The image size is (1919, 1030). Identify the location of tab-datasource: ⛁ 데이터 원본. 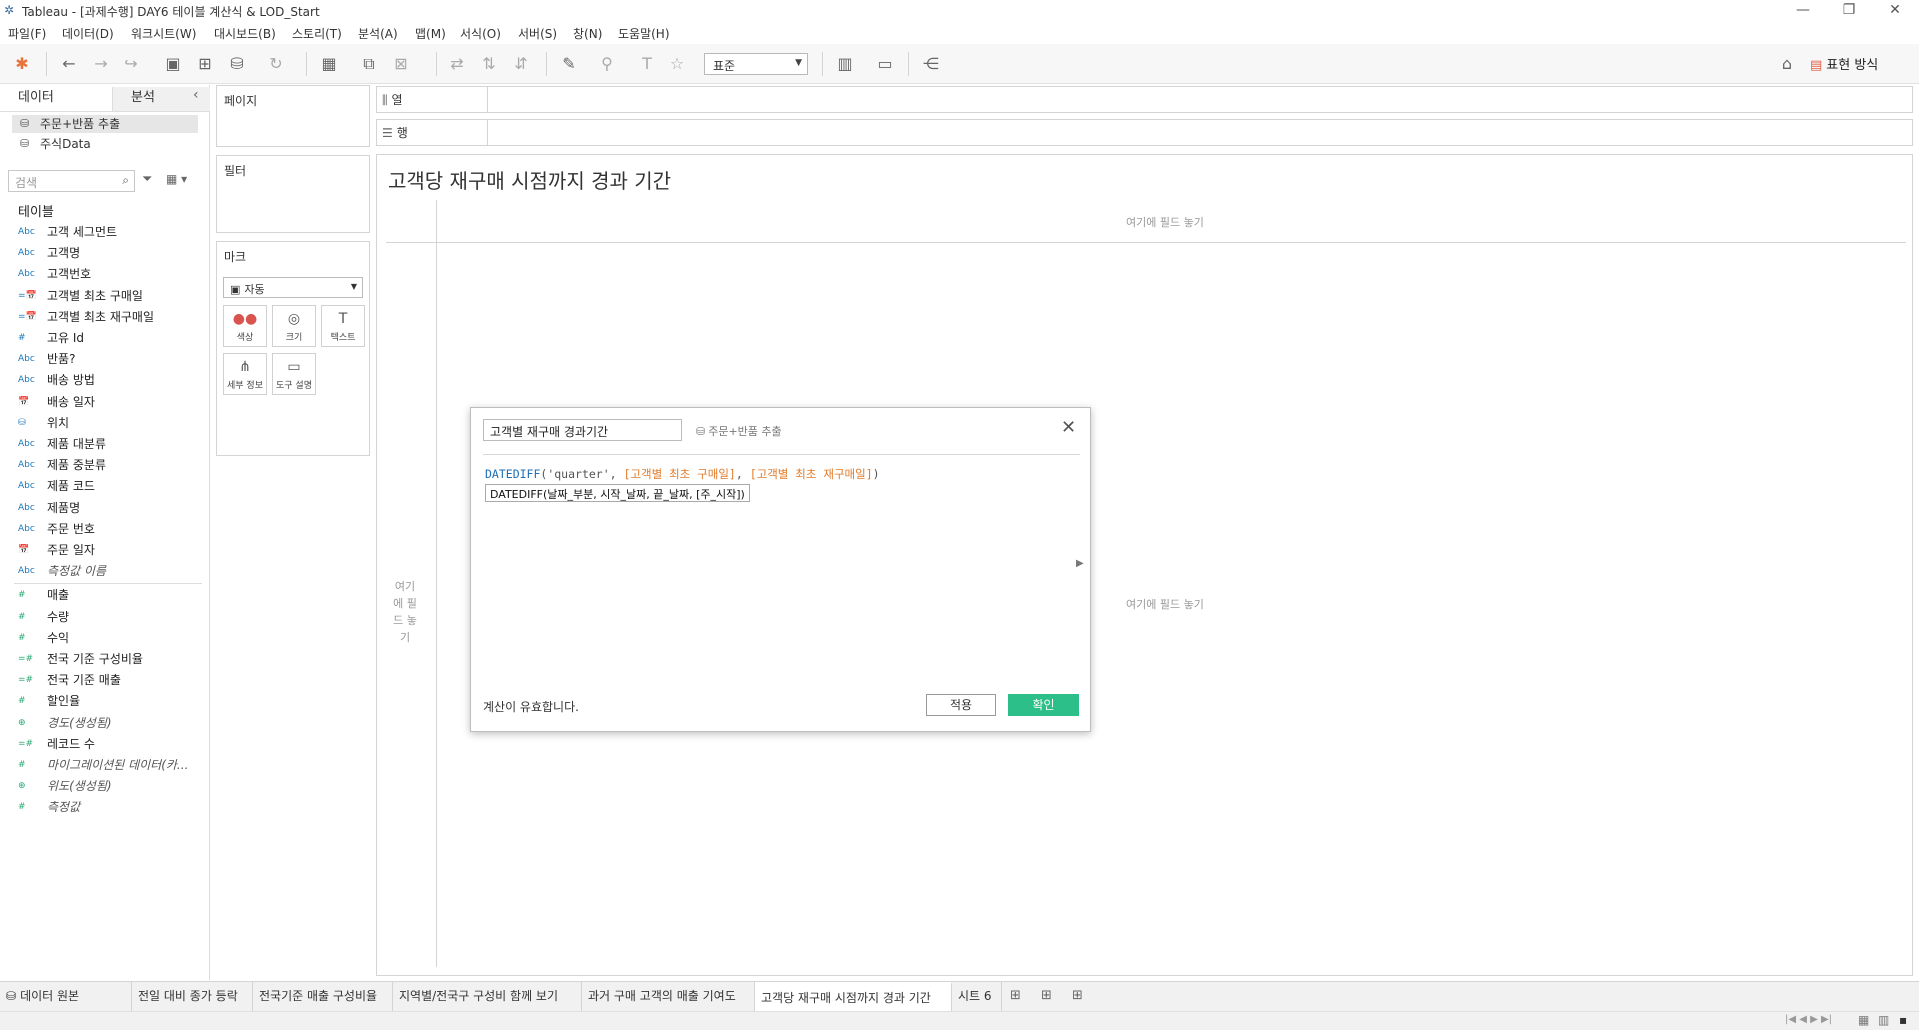
(66, 997).